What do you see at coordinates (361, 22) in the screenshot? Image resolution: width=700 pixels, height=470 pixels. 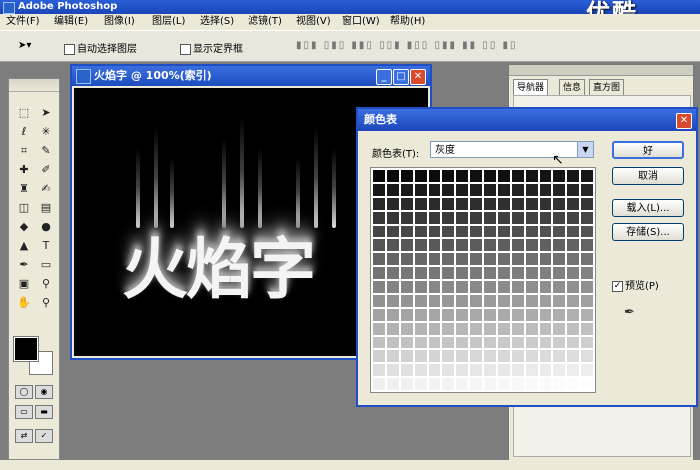 I see `menu-window: 窗口(W)` at bounding box center [361, 22].